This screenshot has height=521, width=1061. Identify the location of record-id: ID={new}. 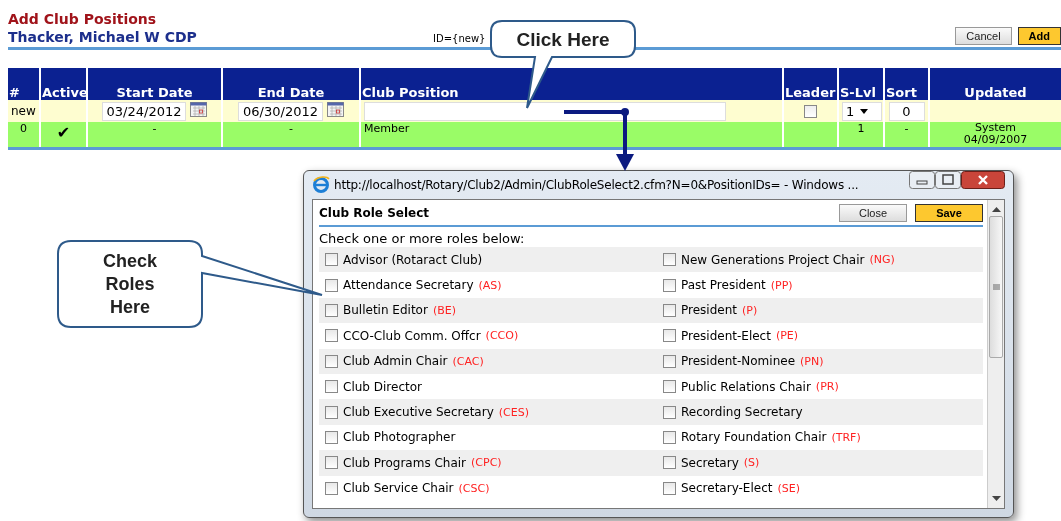
(459, 38).